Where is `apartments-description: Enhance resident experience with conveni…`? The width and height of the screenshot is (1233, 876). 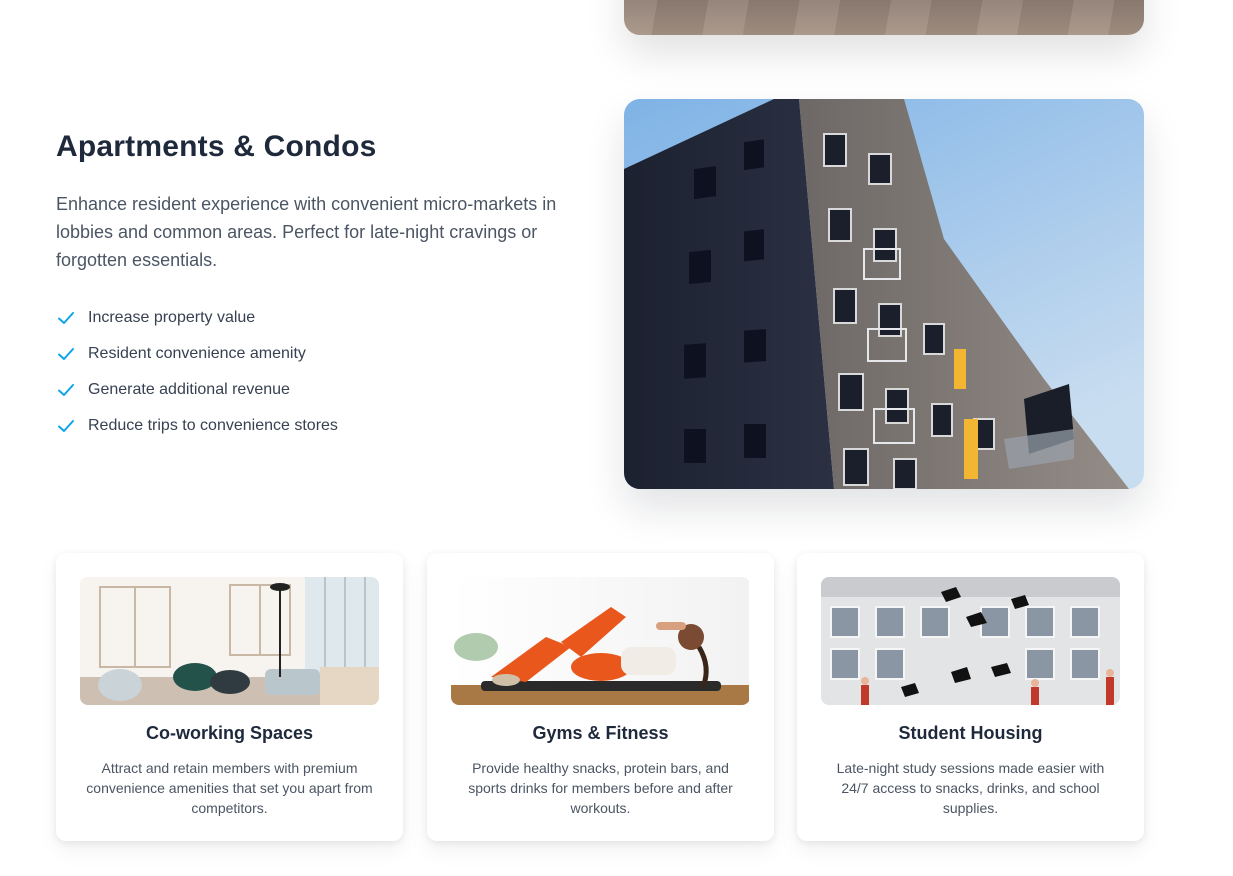 apartments-description: Enhance resident experience with conveni… is located at coordinates (306, 232).